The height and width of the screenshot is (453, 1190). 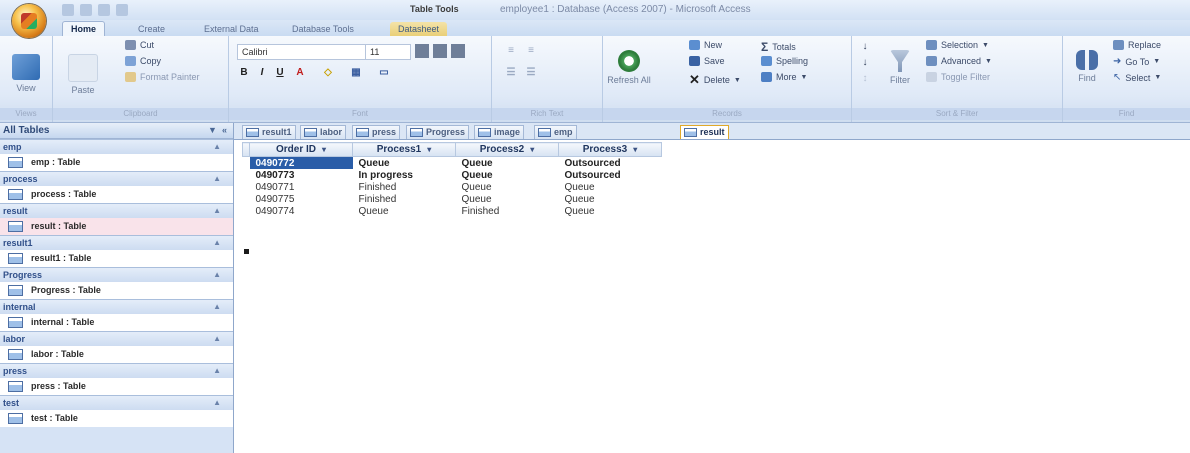 I want to click on save-record-button: Save, so click(x=707, y=61).